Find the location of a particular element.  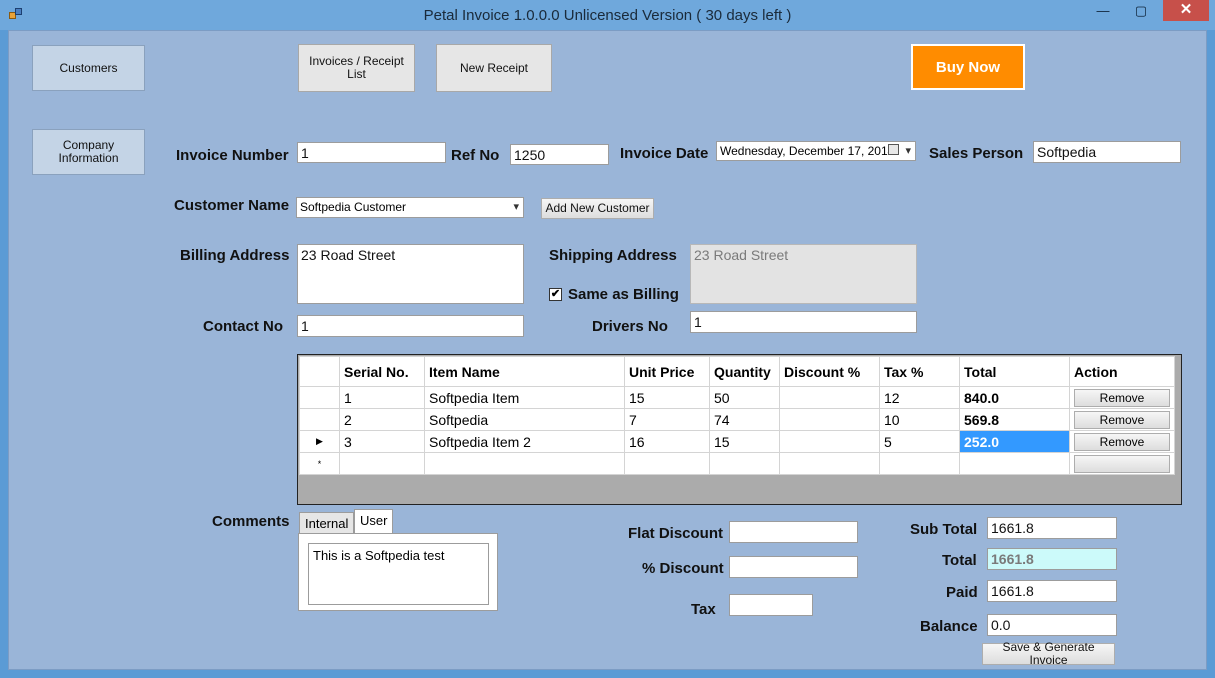

new-receipt-button: New Receipt is located at coordinates (494, 68).